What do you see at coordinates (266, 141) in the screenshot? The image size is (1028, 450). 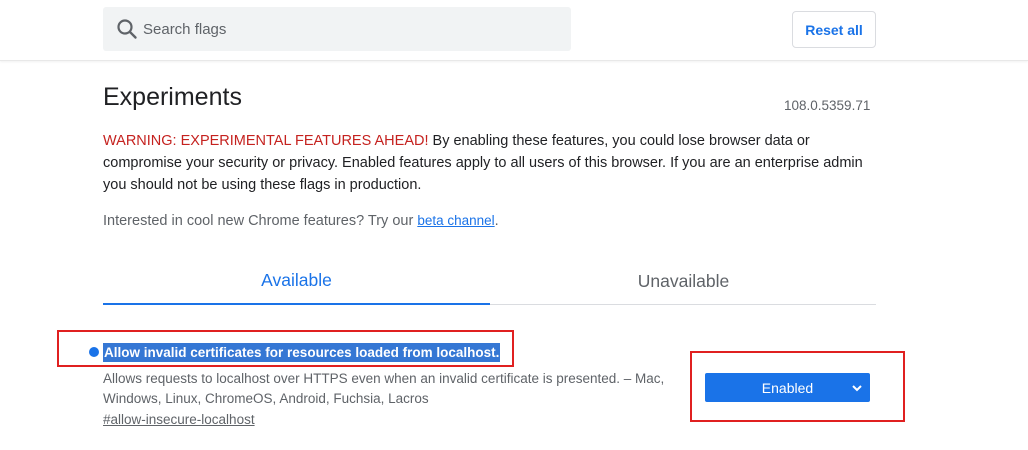 I see `warning-prefix: WARNING: EXPERIMENTAL FEATURES AHEAD!` at bounding box center [266, 141].